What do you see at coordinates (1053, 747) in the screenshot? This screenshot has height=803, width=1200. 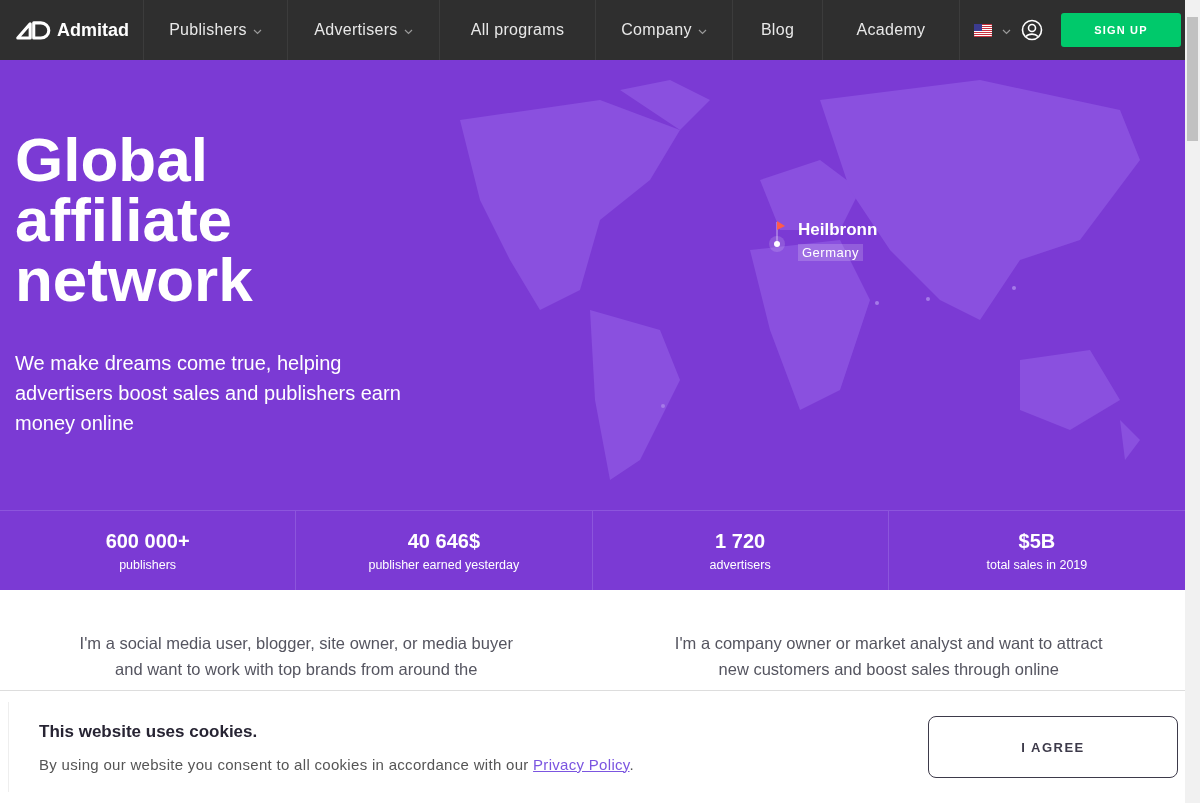 I see `agree-button: I AGREE` at bounding box center [1053, 747].